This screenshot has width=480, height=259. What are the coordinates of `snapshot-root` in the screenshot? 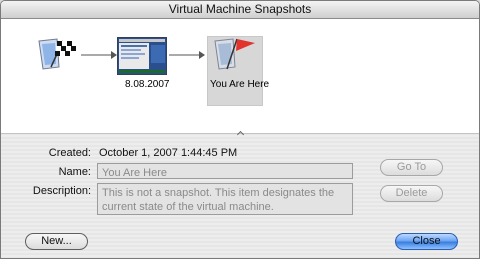 It's located at (59, 55).